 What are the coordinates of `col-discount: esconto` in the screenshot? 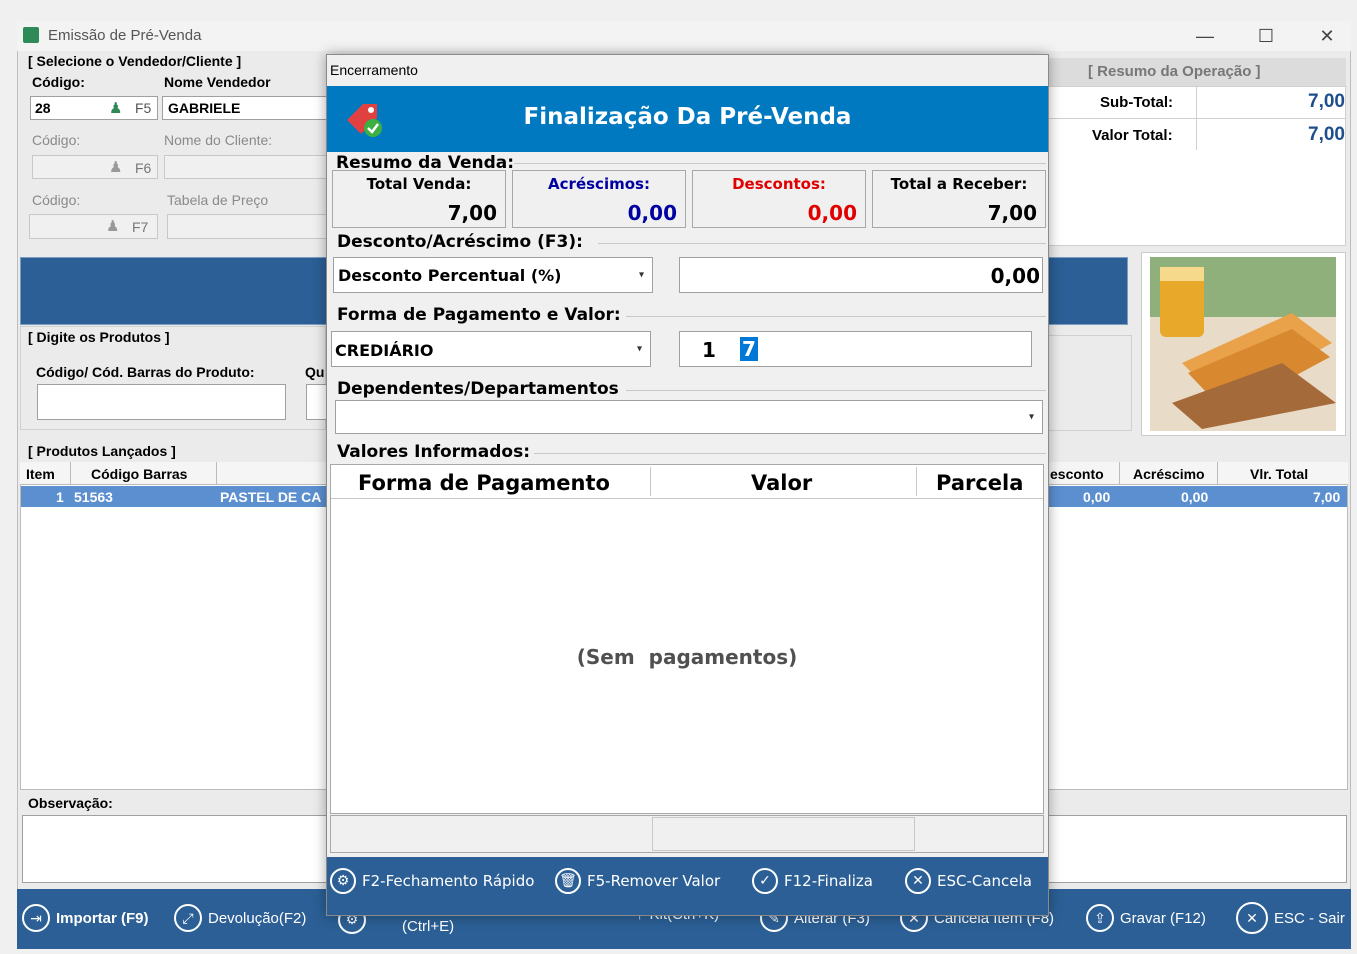 It's located at (1077, 474).